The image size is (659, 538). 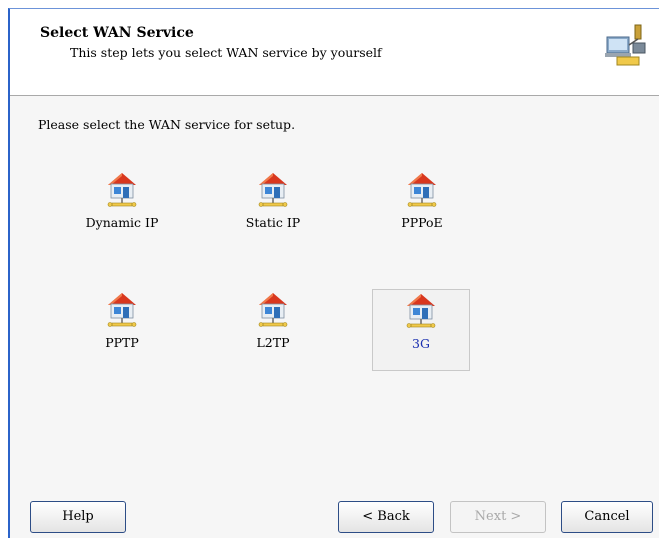 What do you see at coordinates (167, 124) in the screenshot?
I see `instruction-text: Please select the WAN service for setup.` at bounding box center [167, 124].